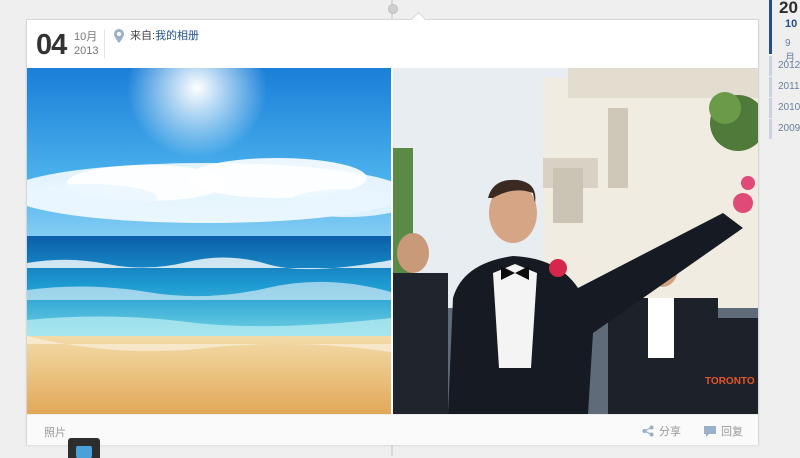 The width and height of the screenshot is (800, 458). I want to click on post-month: 10月, so click(86, 37).